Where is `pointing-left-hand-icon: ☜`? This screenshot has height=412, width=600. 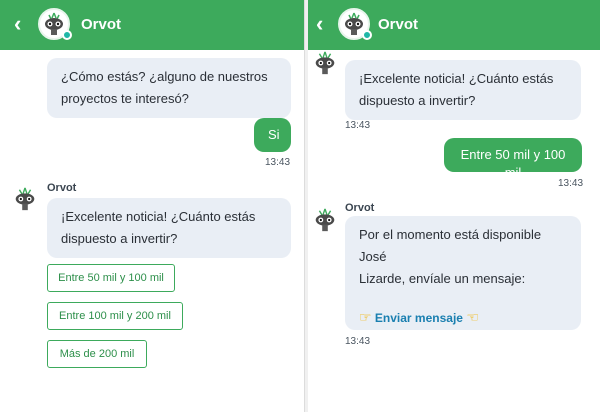 pointing-left-hand-icon: ☜ is located at coordinates (472, 317).